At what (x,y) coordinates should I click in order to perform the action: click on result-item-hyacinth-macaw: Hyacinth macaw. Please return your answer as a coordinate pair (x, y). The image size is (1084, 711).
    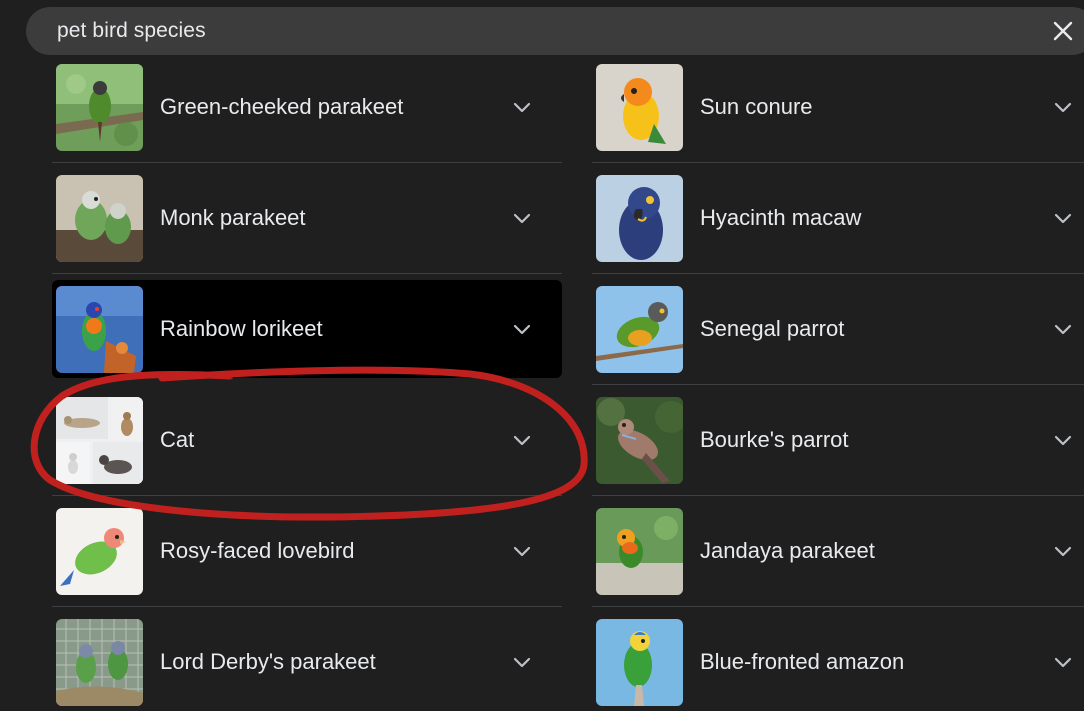
    Looking at the image, I should click on (838, 218).